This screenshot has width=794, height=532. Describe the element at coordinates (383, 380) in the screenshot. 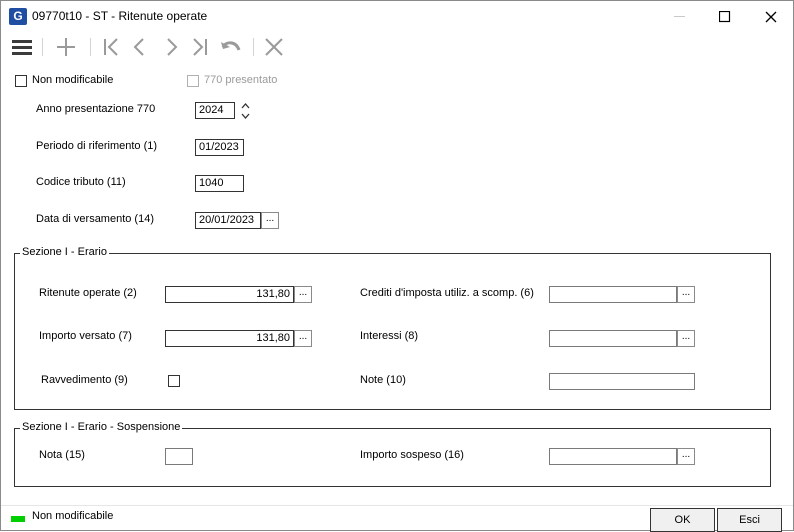

I see `note-label: Note (10)` at that location.